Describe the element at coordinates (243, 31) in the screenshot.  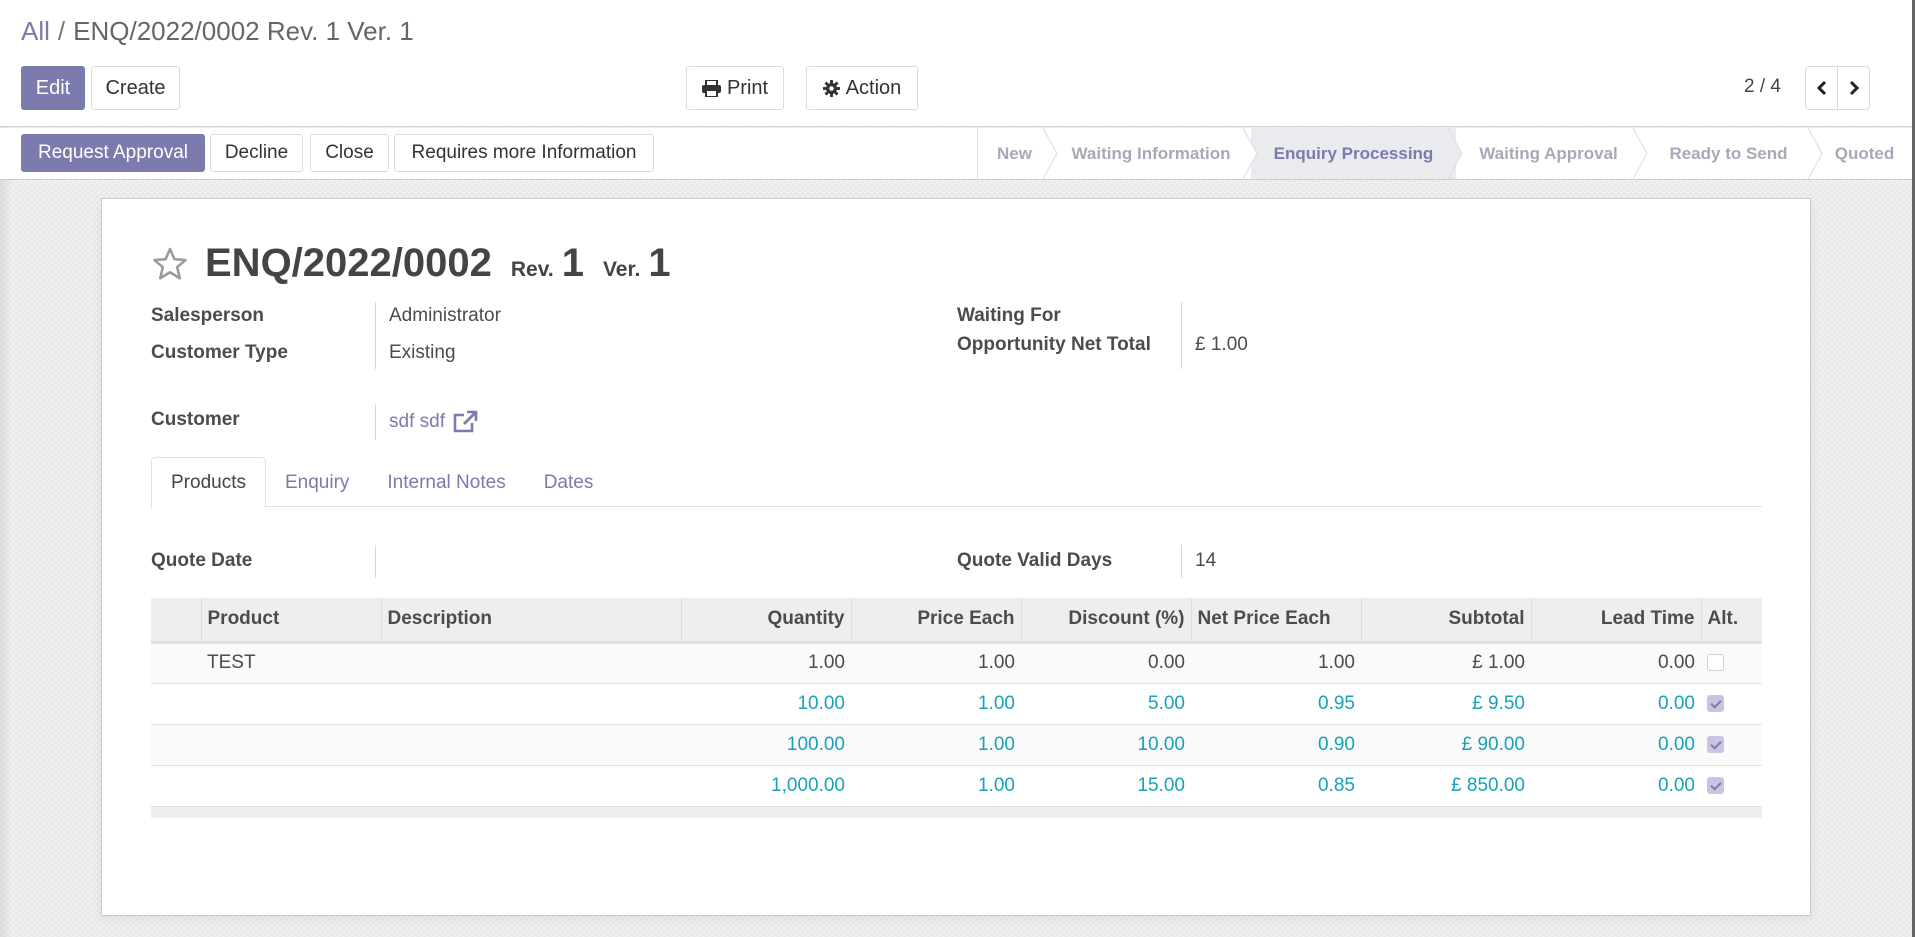
I see `breadcrumb-current: ENQ/2022/0002 Rev. 1 Ver. 1` at that location.